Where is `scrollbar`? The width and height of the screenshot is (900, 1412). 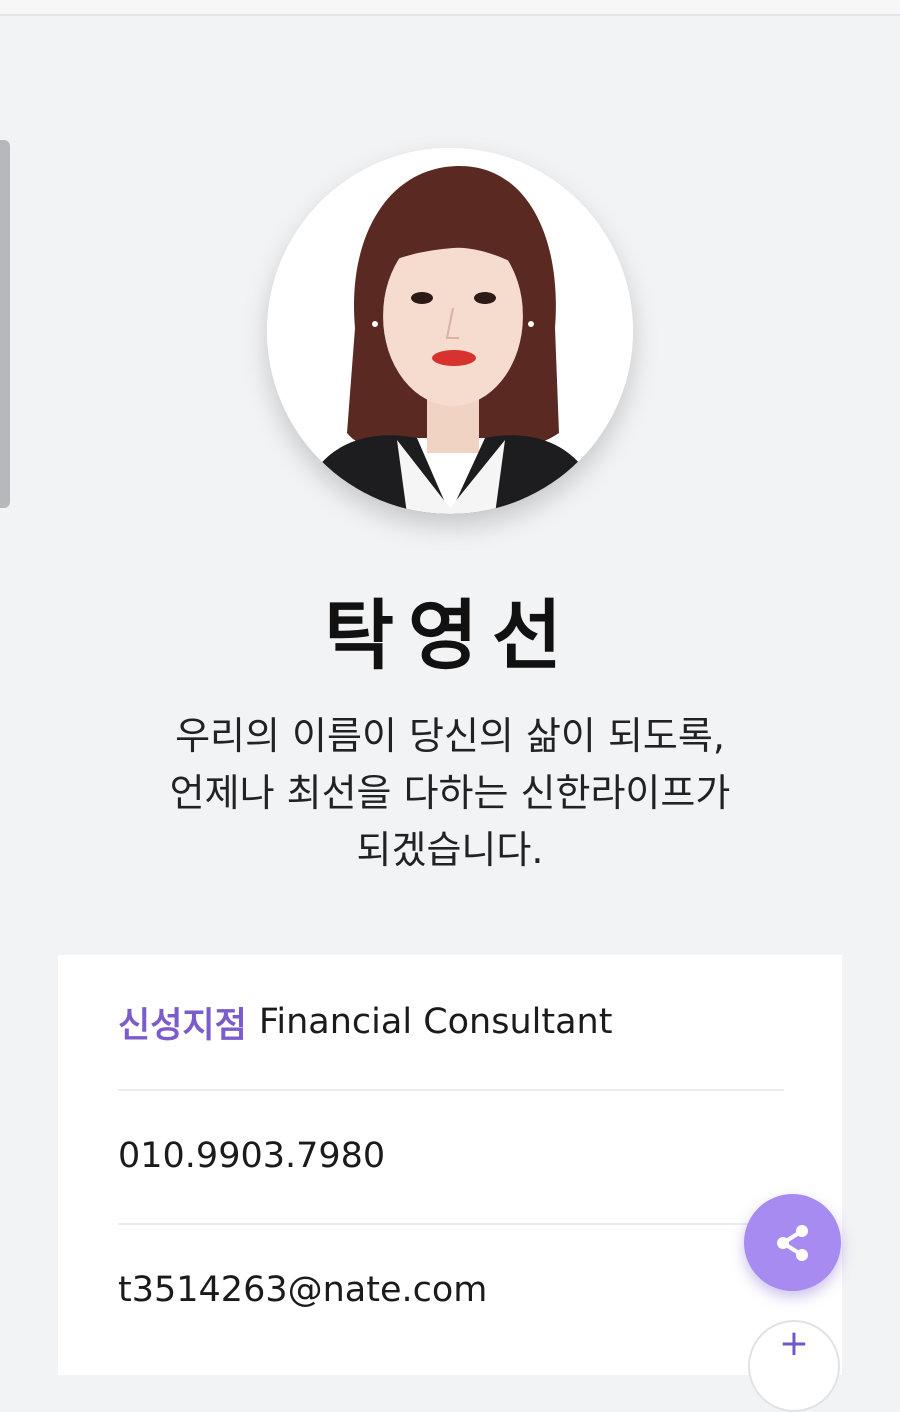
scrollbar is located at coordinates (5, 324).